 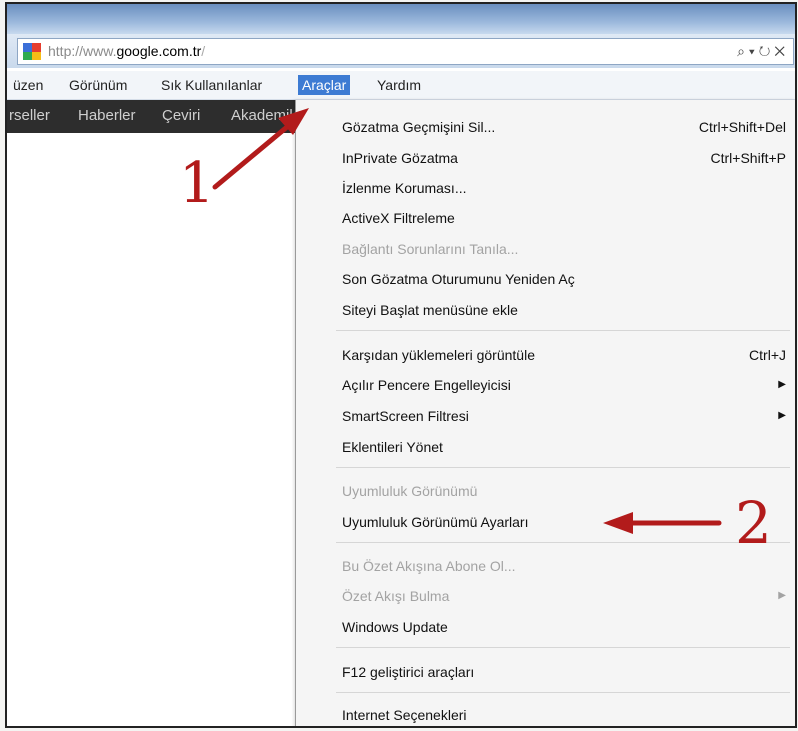 What do you see at coordinates (405, 416) in the screenshot?
I see `menu-item-label: SmartScreen Filtresi` at bounding box center [405, 416].